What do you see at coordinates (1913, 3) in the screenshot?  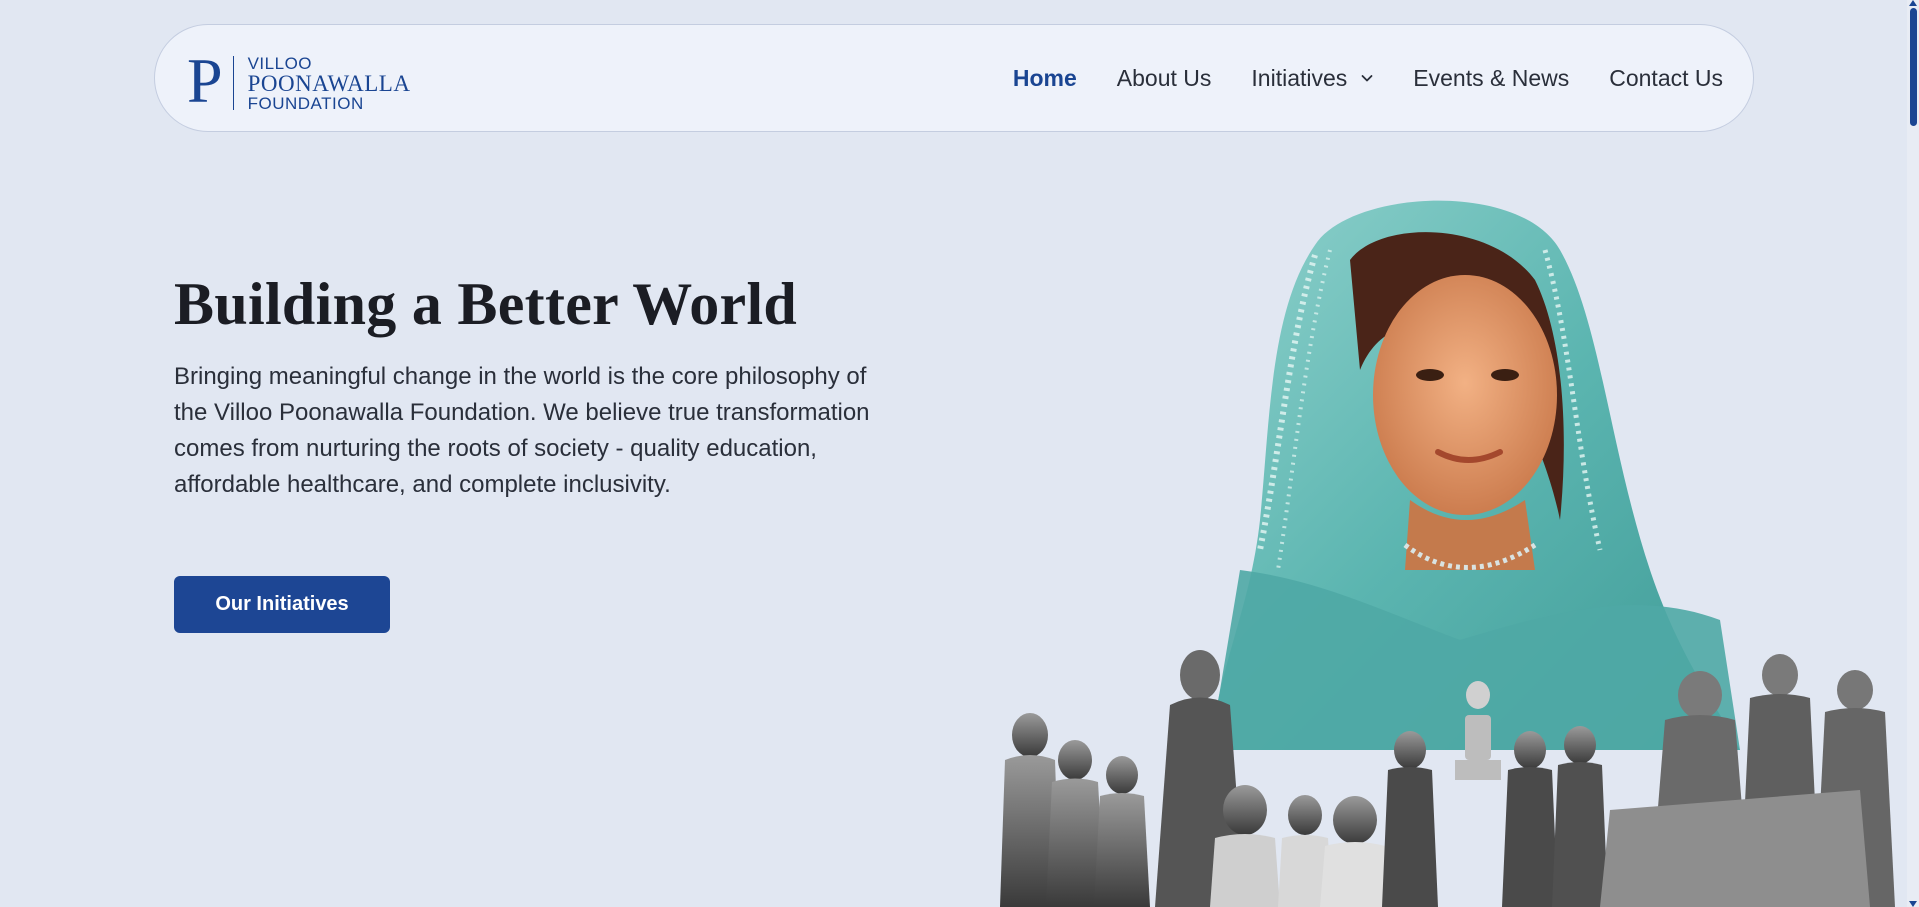 I see `scroll-up-arrow-icon` at bounding box center [1913, 3].